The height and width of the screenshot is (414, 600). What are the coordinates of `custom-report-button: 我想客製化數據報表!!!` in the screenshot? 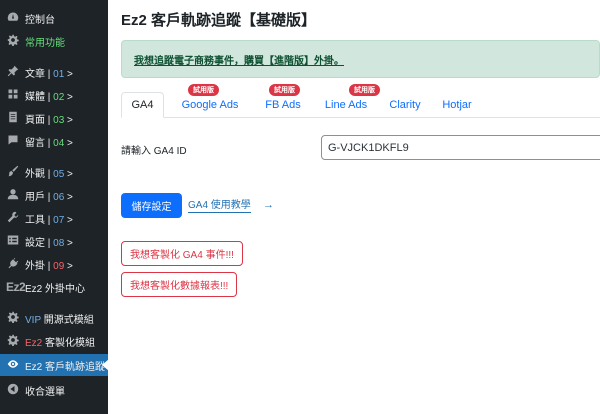 It's located at (179, 284).